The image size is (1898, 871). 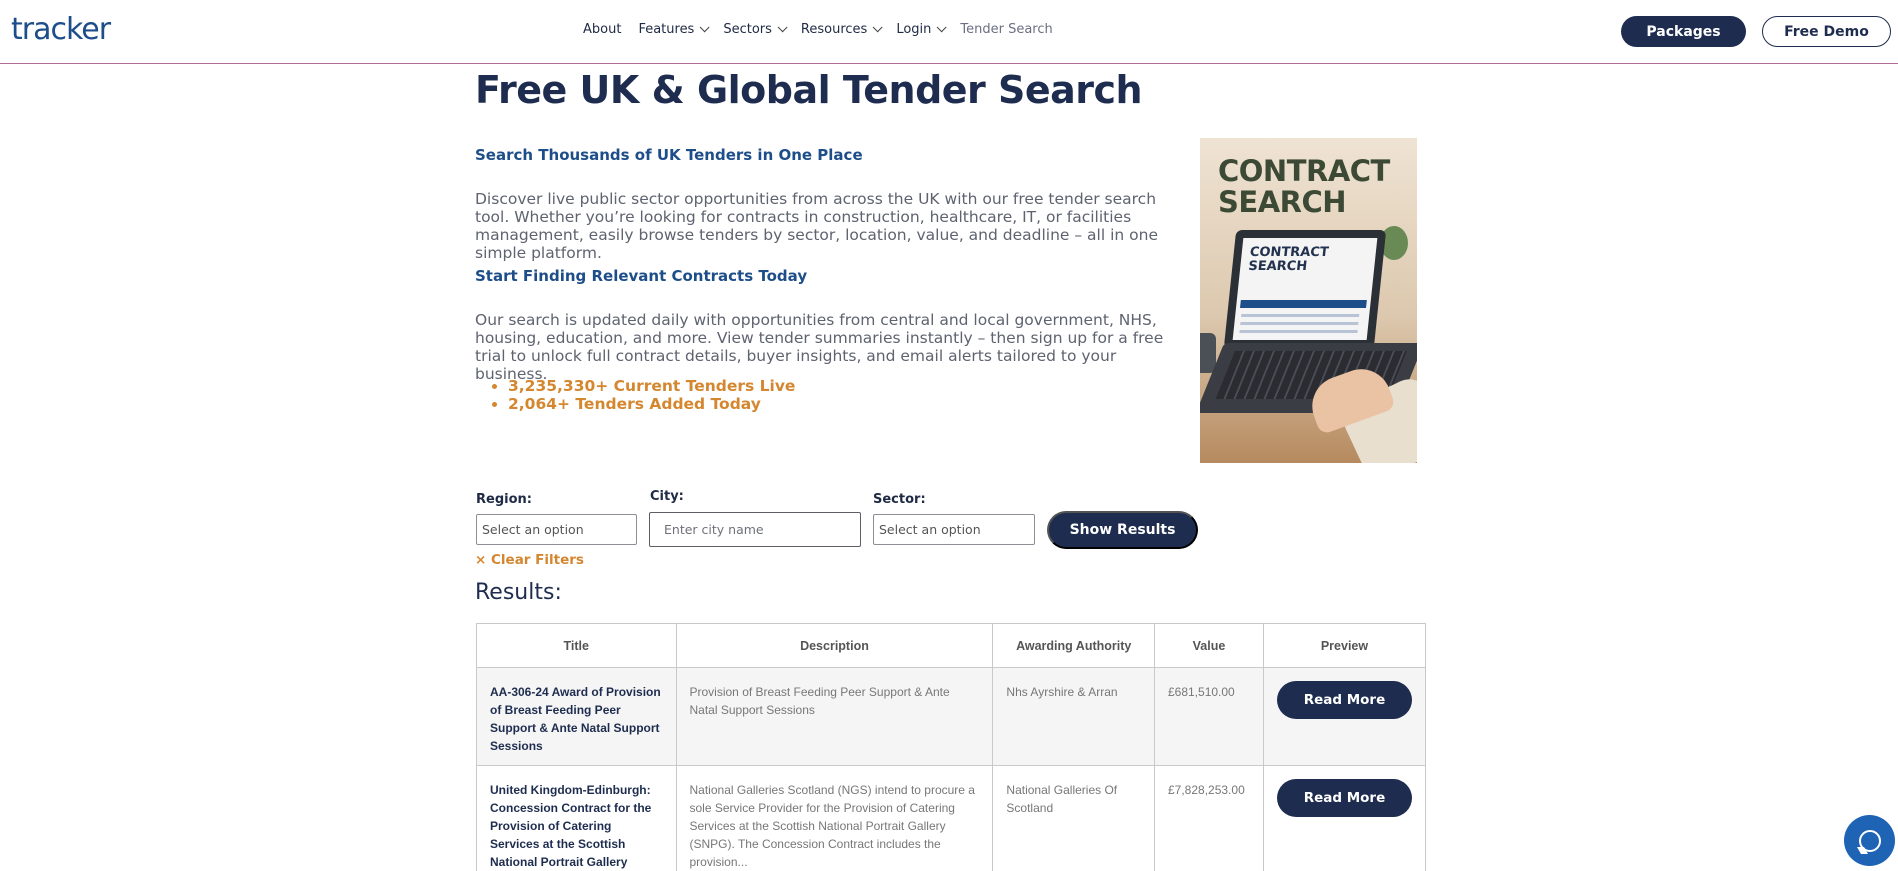 I want to click on region-select: Select an option, so click(x=556, y=529).